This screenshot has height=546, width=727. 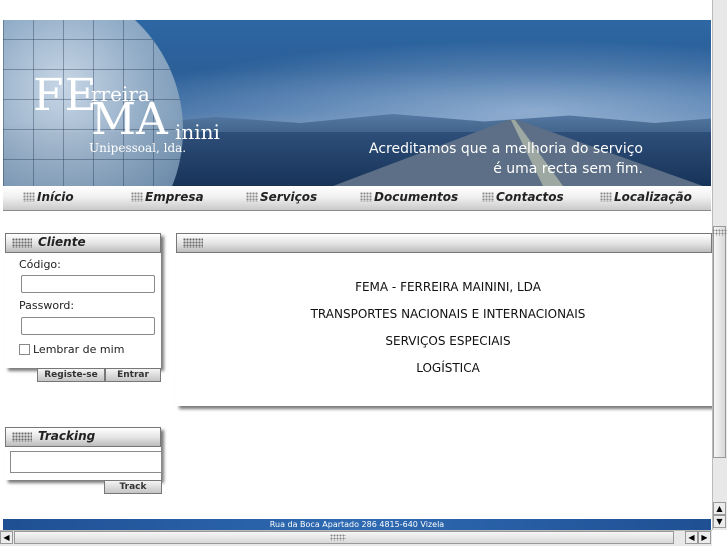 I want to click on nav-item-inicio: Início, so click(x=48, y=197).